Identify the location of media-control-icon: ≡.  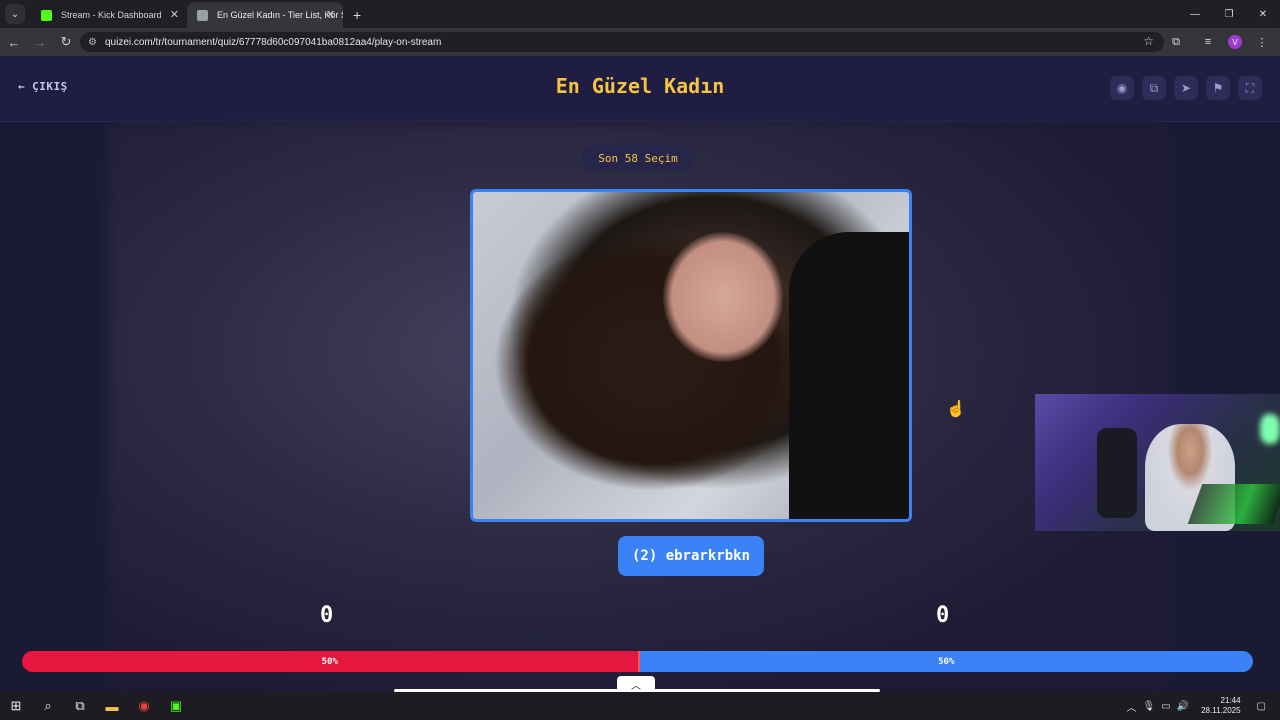
(1208, 42).